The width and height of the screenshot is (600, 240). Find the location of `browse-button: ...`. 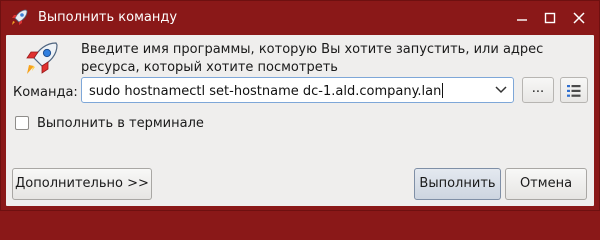

browse-button: ... is located at coordinates (538, 90).